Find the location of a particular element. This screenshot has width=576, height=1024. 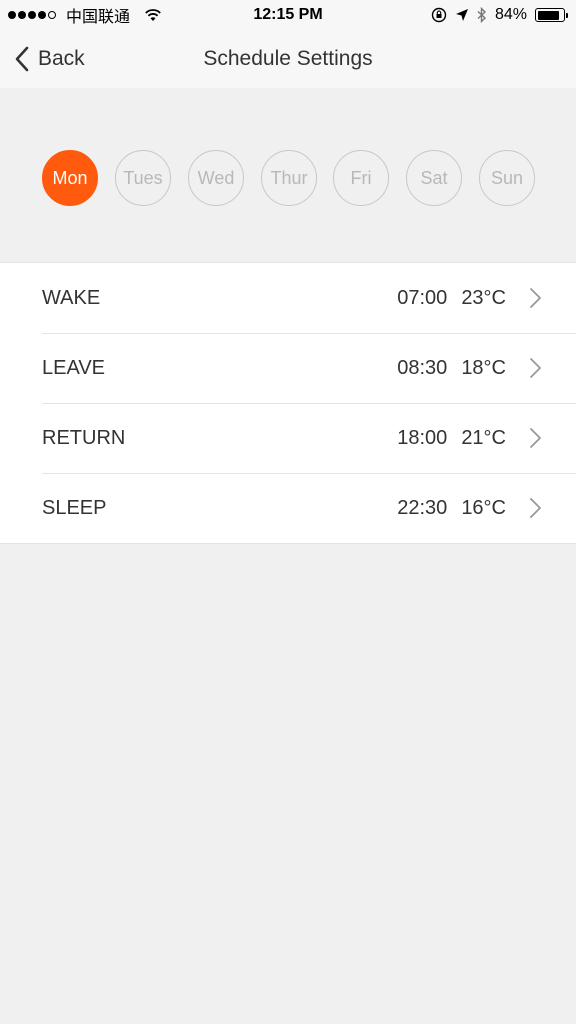

back-button: Back is located at coordinates (49, 59).